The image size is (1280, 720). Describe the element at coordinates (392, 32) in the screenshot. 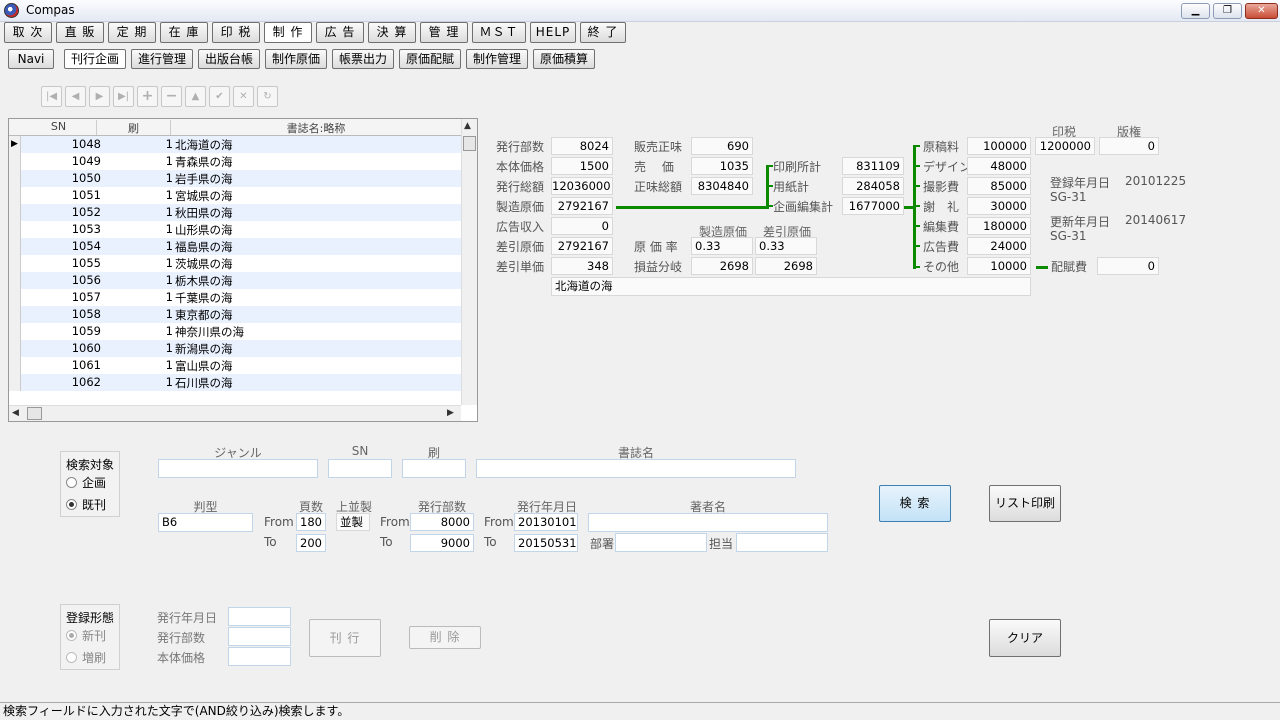

I see `menu-item-7: 決 算` at that location.